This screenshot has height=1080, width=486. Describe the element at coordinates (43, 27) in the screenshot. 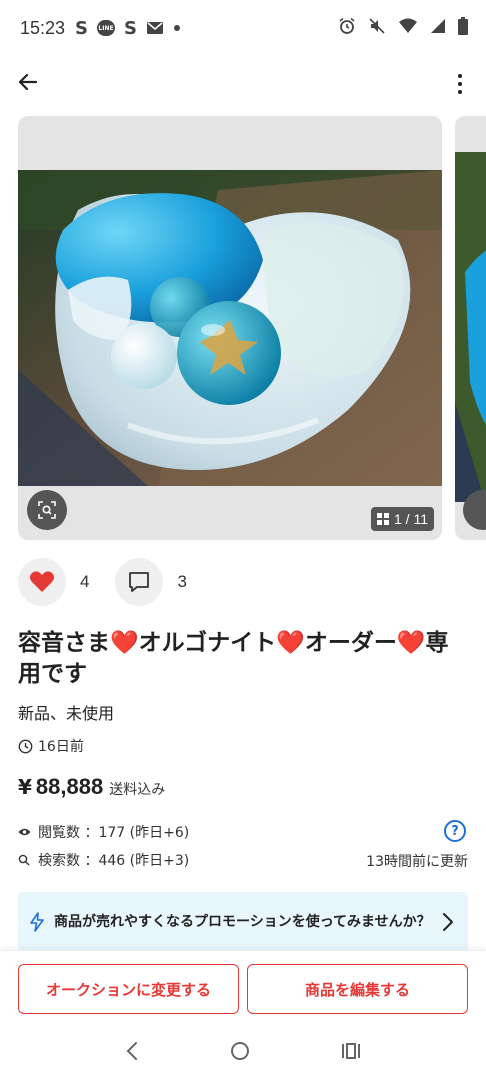

I see `status-time: 15:23` at that location.